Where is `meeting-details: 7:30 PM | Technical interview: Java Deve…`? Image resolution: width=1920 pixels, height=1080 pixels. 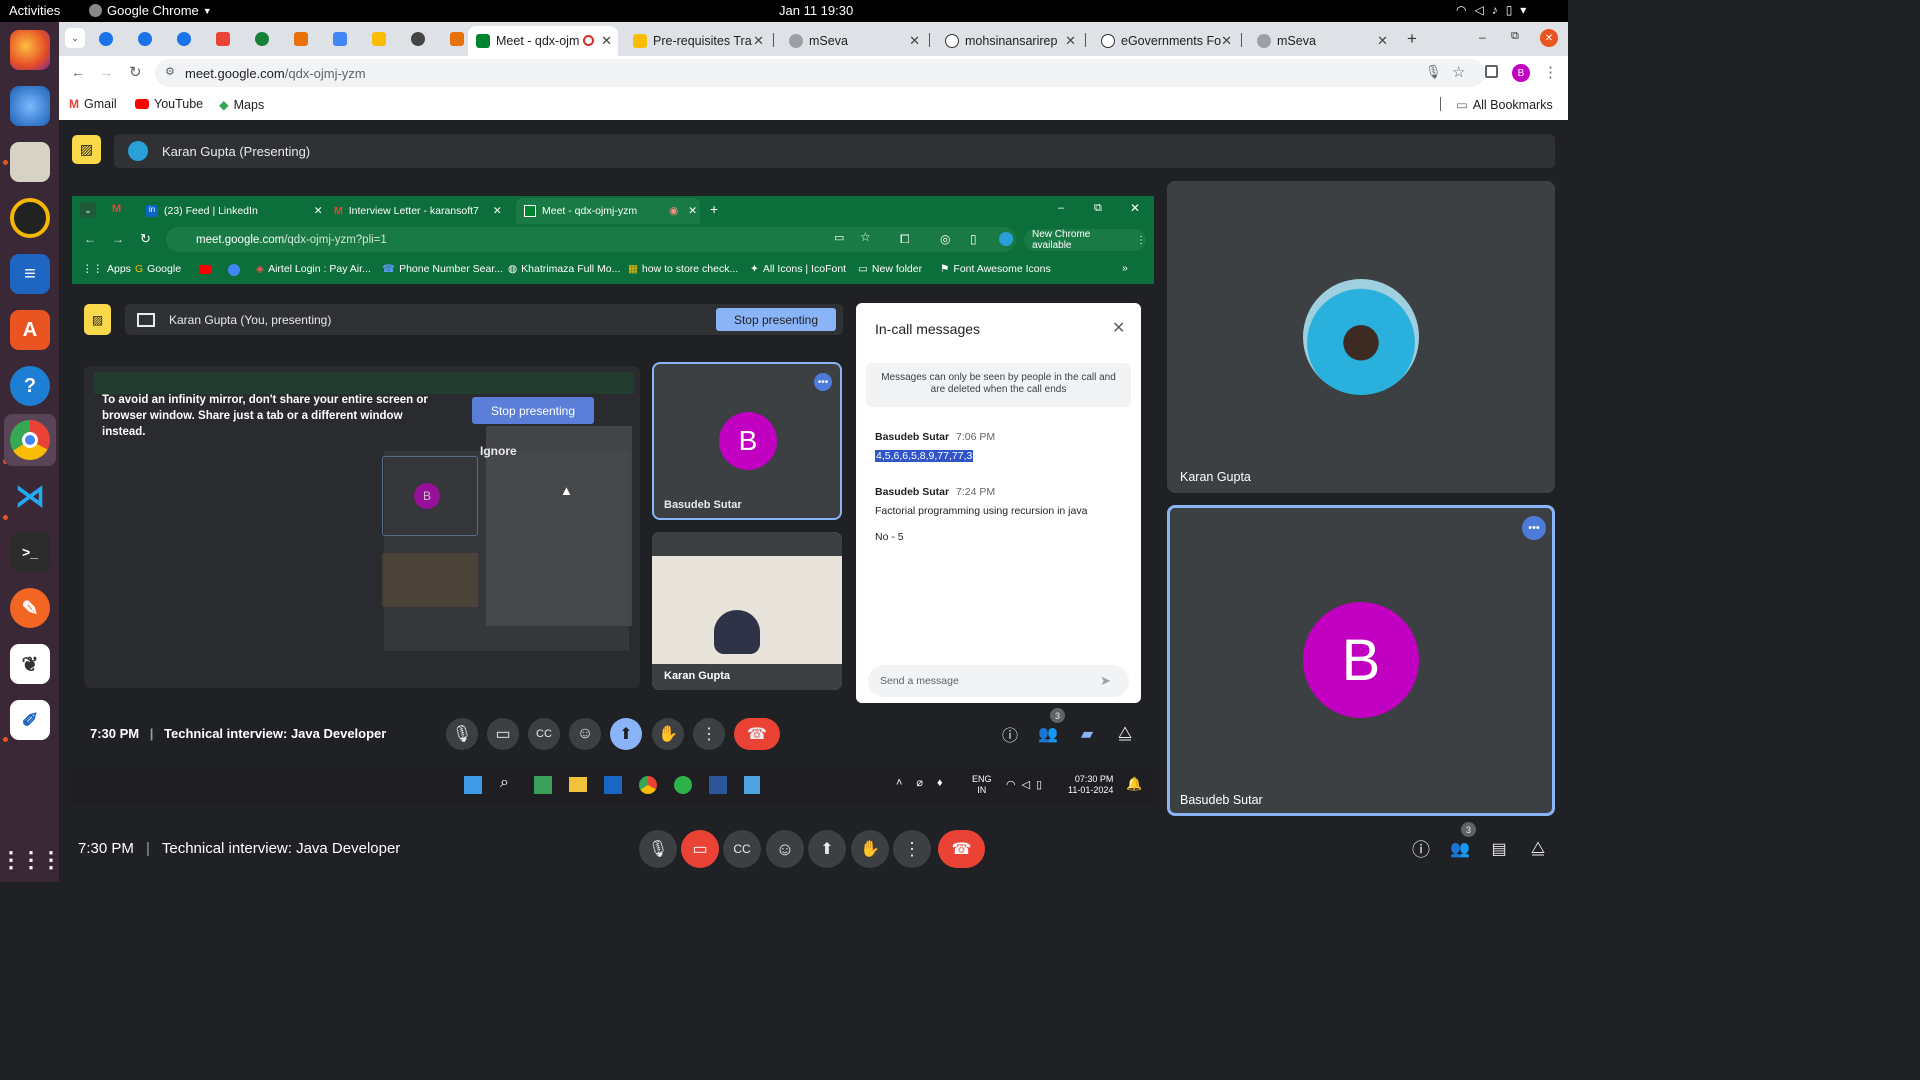 meeting-details: 7:30 PM | Technical interview: Java Deve… is located at coordinates (239, 848).